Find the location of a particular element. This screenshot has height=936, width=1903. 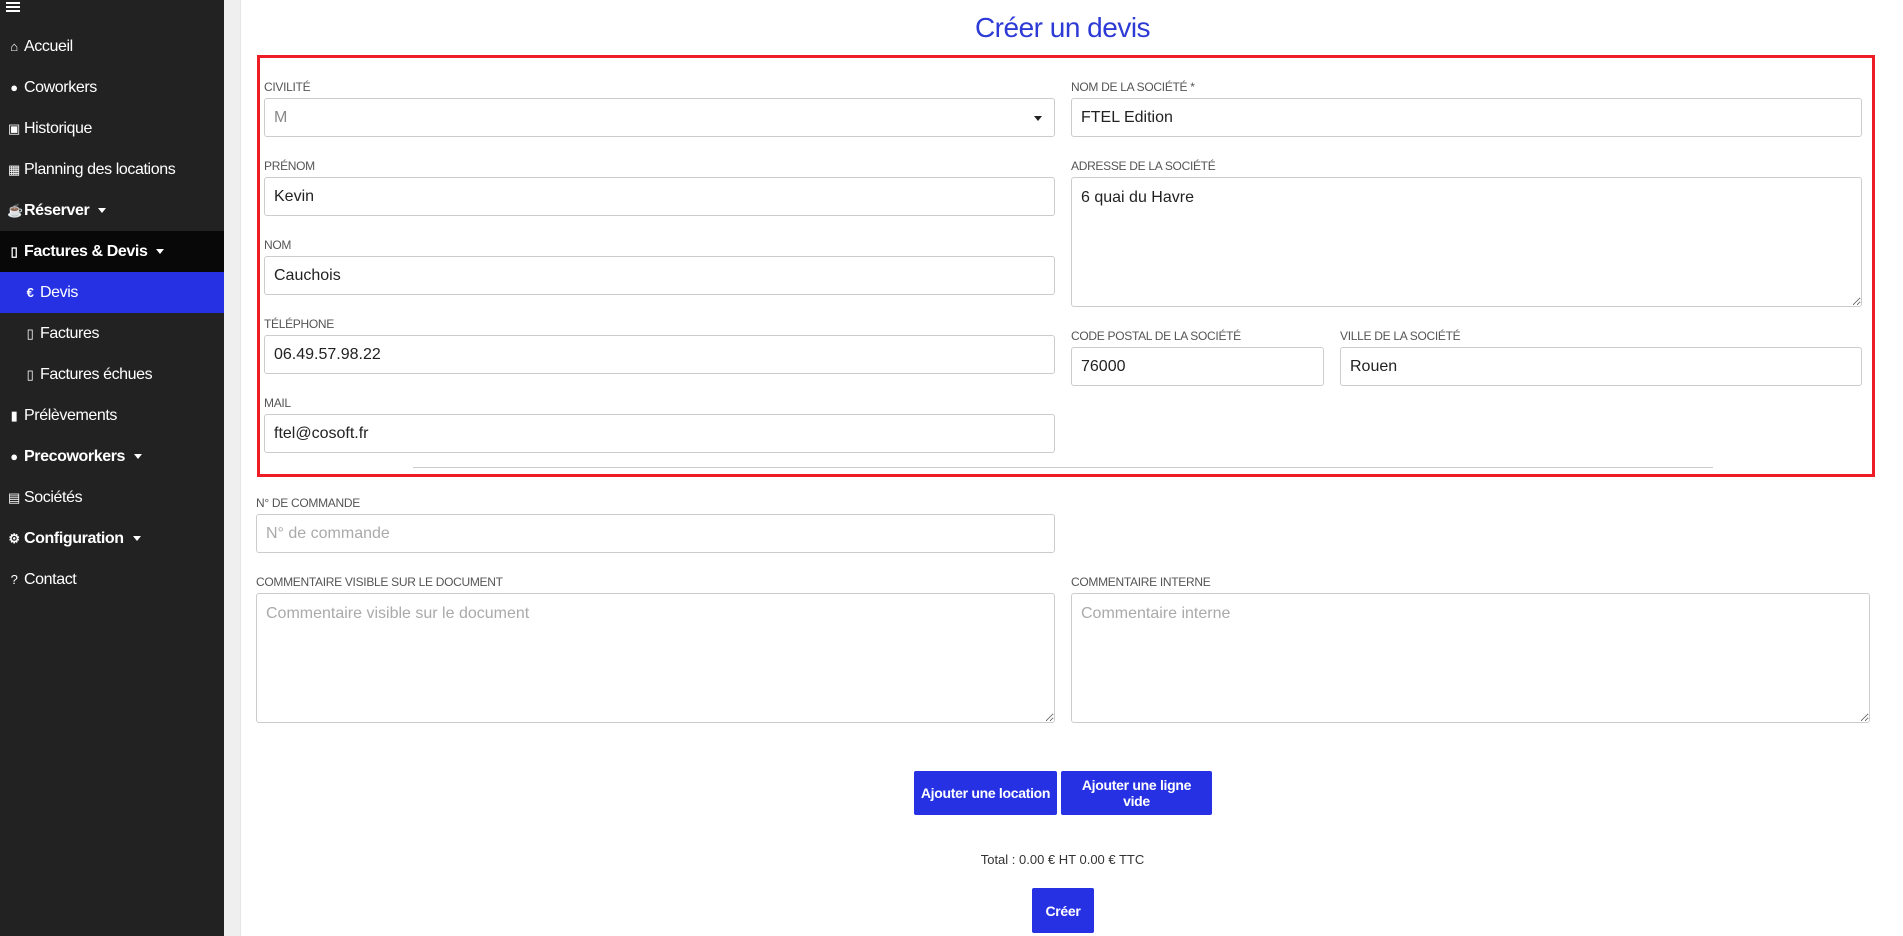

file-icon: ▮ is located at coordinates (14, 415).